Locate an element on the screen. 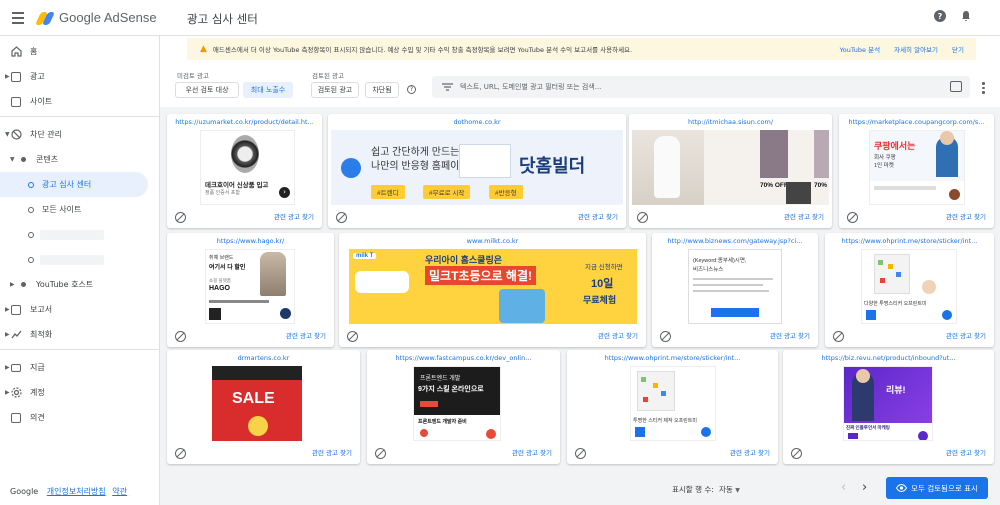 Image resolution: width=1000 pixels, height=505 pixels. dismiss-link: 닫기 is located at coordinates (958, 49).